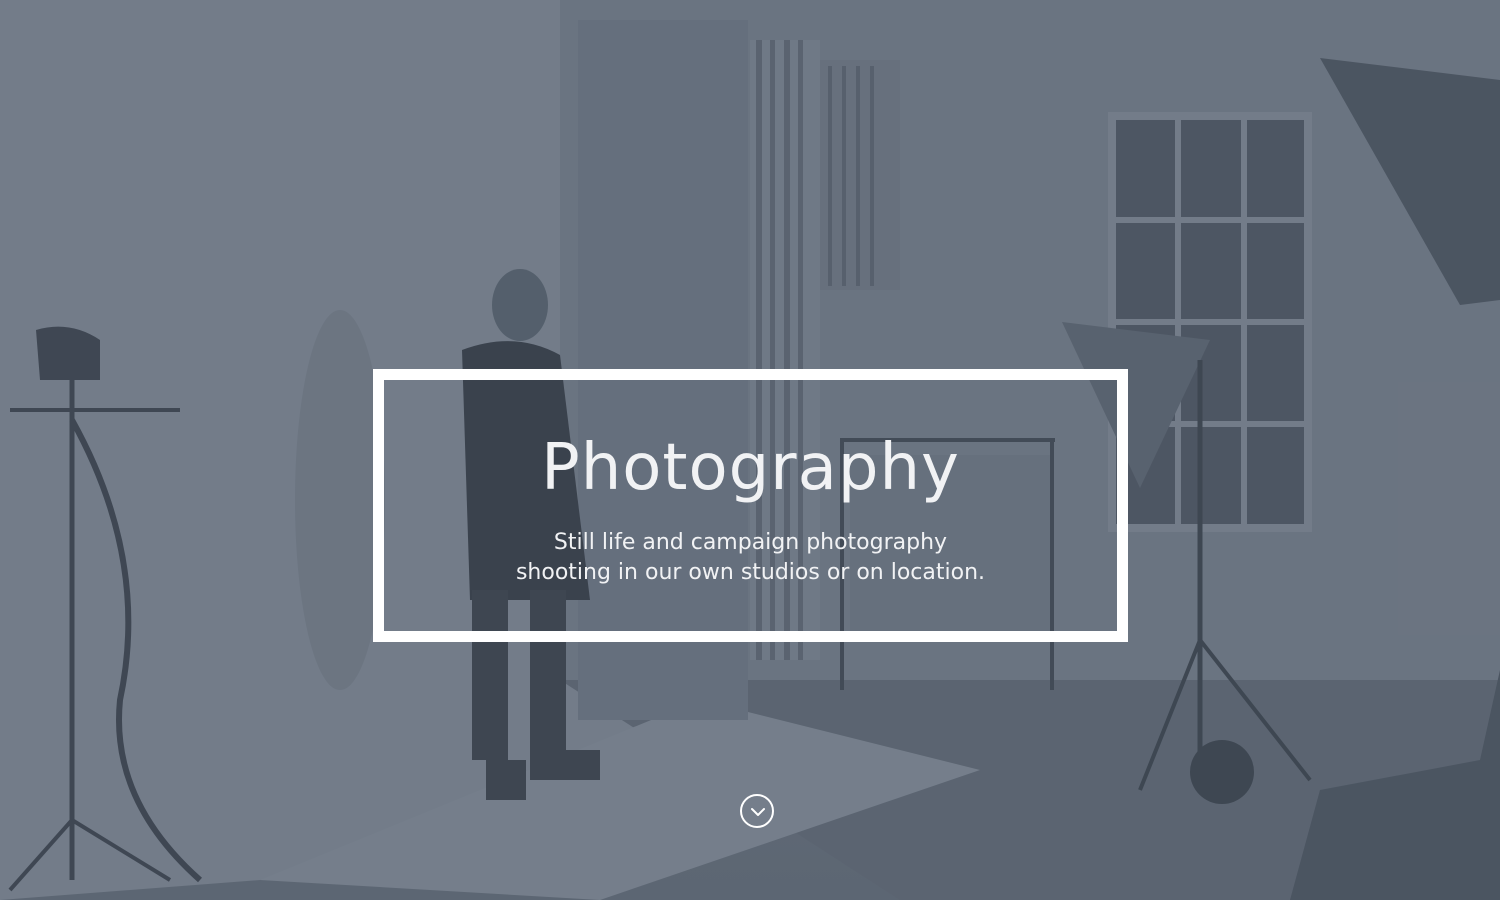 Image resolution: width=1500 pixels, height=900 pixels. What do you see at coordinates (750, 542) in the screenshot?
I see `hero-subtitle-line-1: Still life and campaign photography` at bounding box center [750, 542].